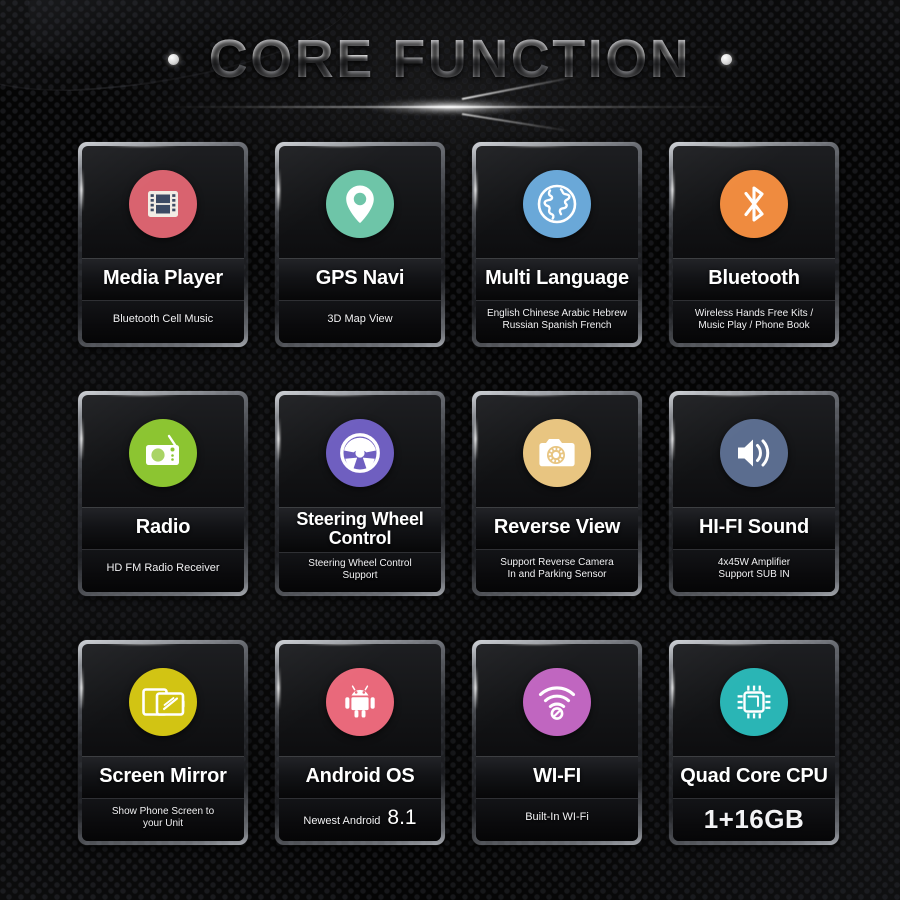  What do you see at coordinates (360, 702) in the screenshot?
I see `android-robot-icon` at bounding box center [360, 702].